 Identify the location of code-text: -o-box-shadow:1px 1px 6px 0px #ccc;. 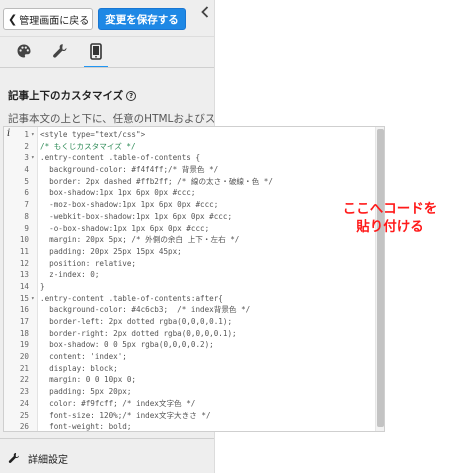
(125, 228).